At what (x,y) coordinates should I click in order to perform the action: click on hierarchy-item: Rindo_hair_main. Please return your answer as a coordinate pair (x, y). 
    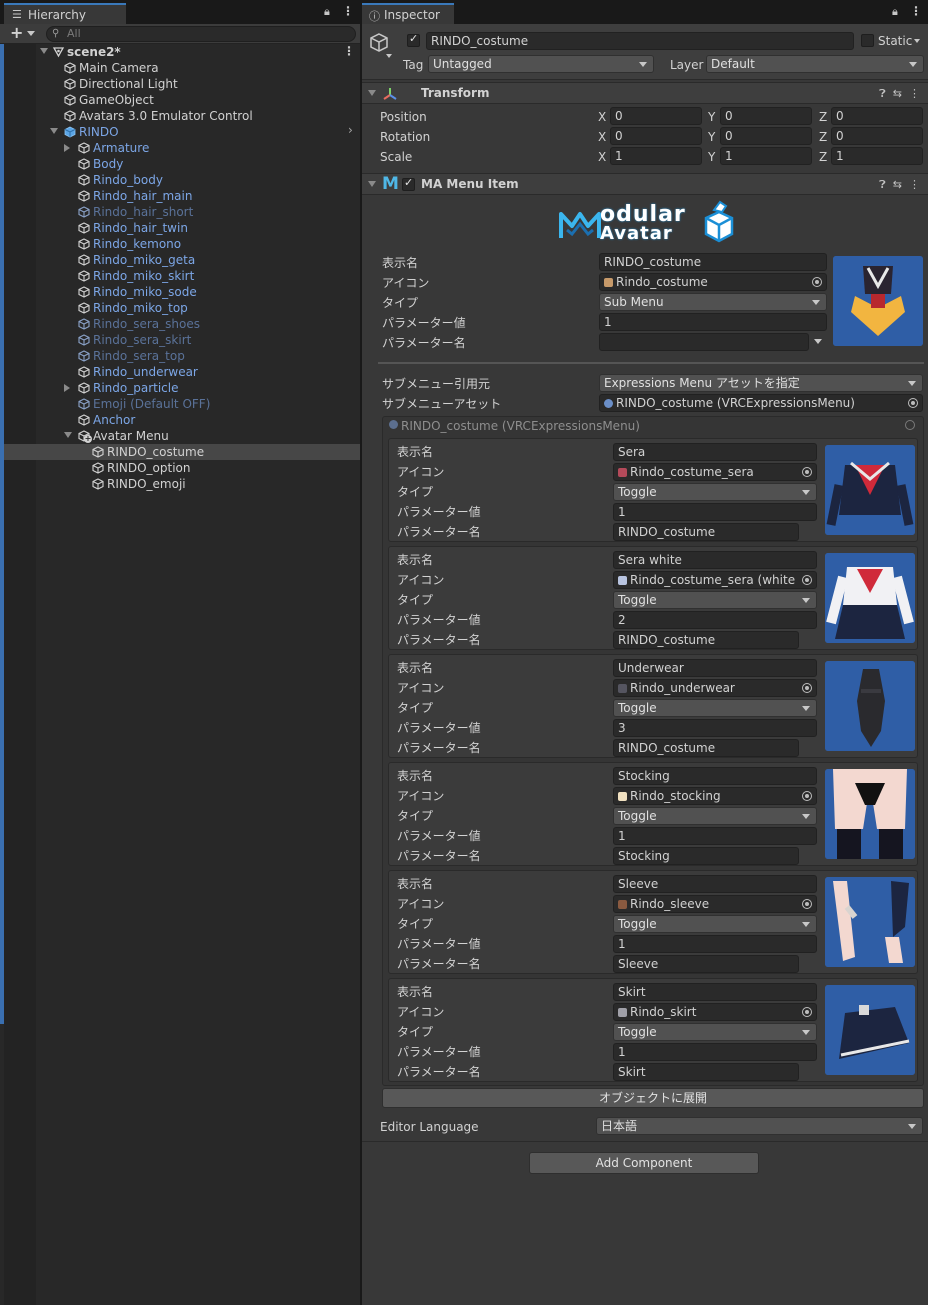
    Looking at the image, I should click on (182, 196).